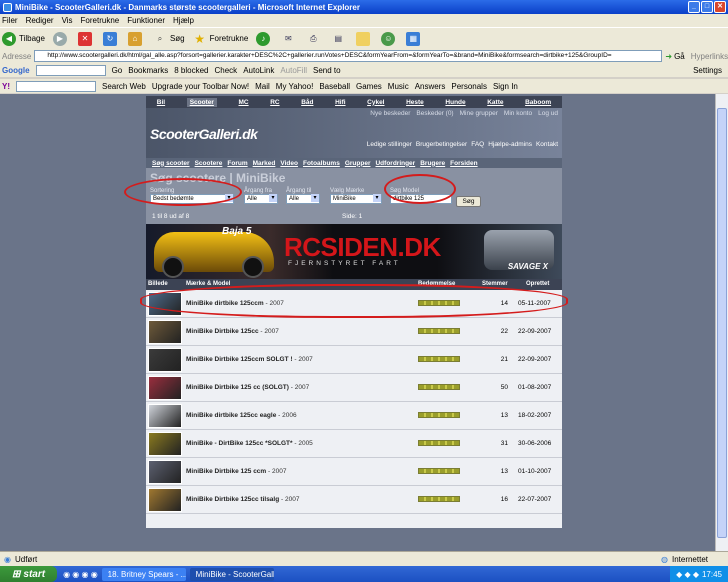 The image size is (728, 582). What do you see at coordinates (364, 38) in the screenshot?
I see `folder-button` at bounding box center [364, 38].